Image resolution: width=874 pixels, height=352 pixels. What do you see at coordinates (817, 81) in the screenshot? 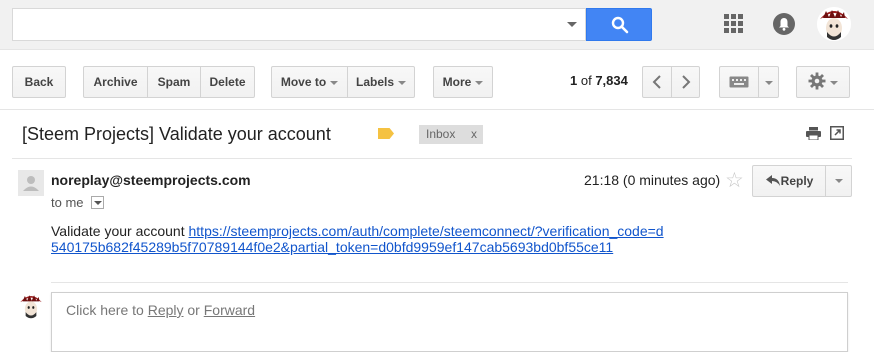
I see `gear-icon` at bounding box center [817, 81].